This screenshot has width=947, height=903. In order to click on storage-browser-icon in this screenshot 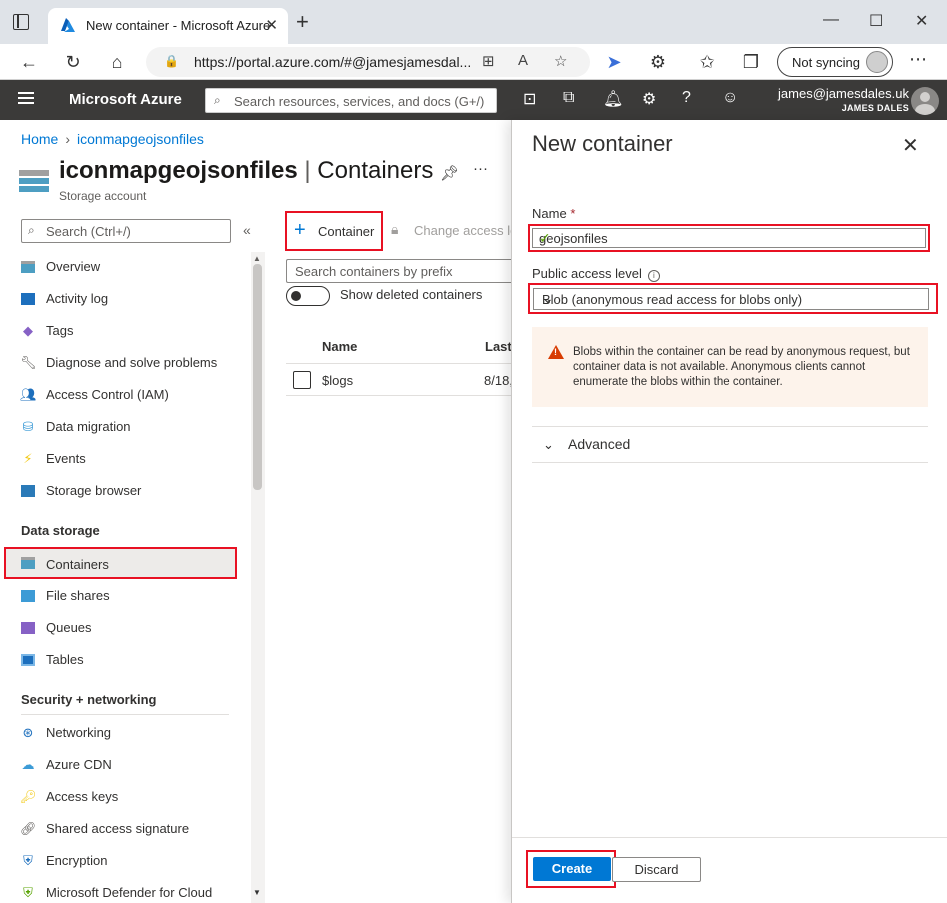, I will do `click(28, 491)`.